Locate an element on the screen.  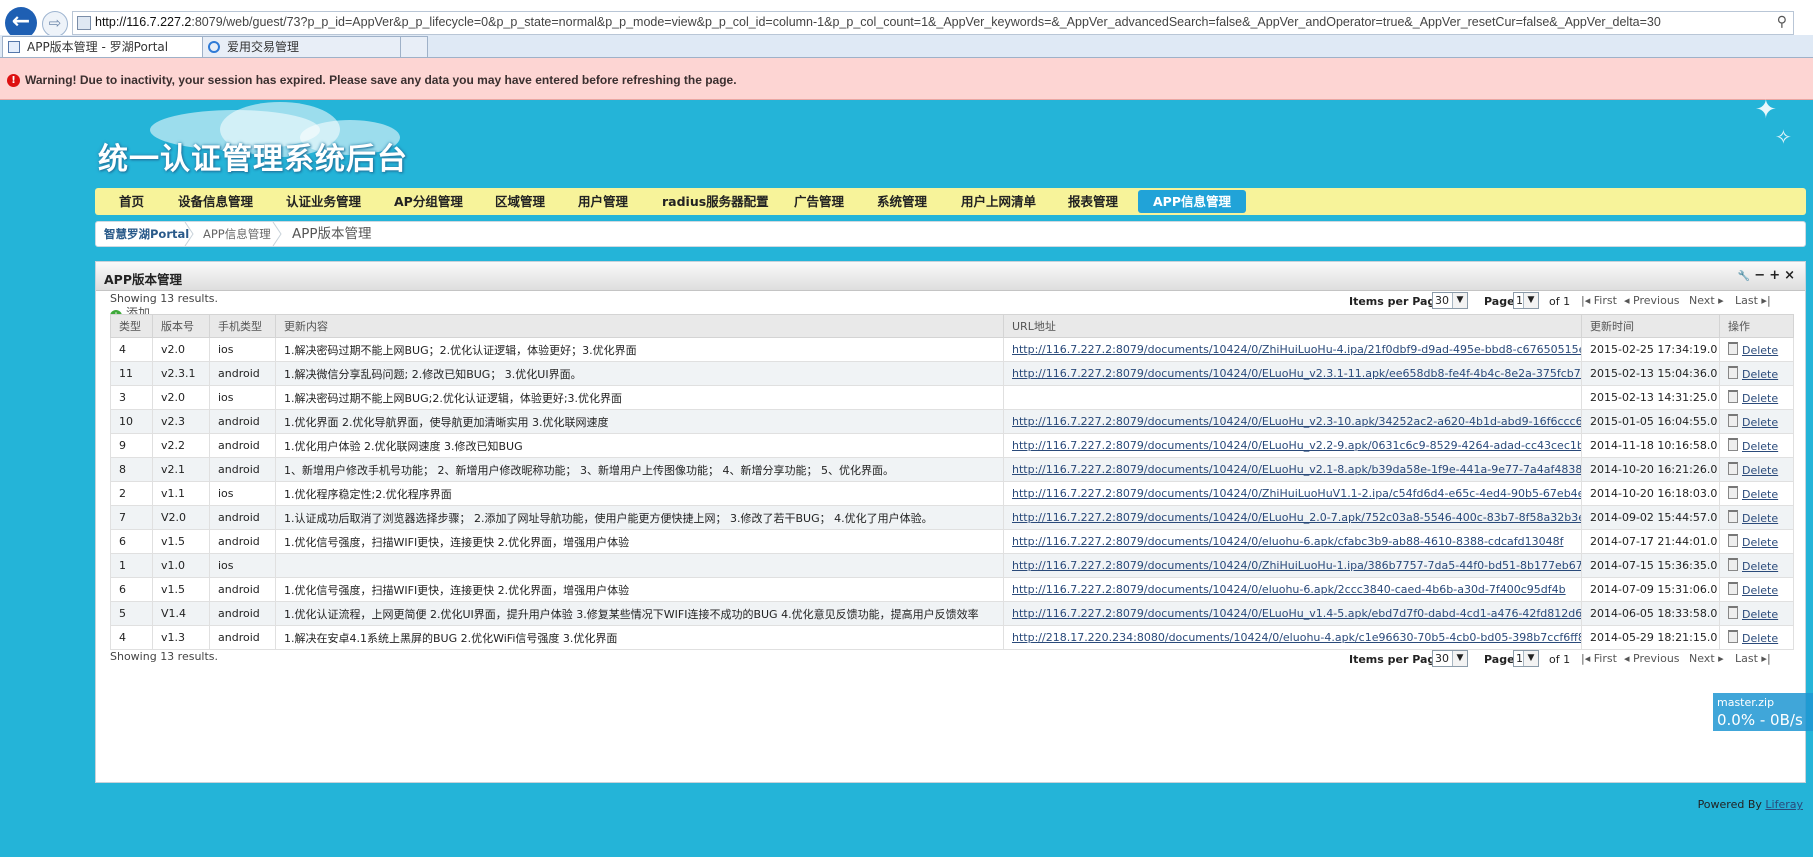
portlet-title: APP版本管理 is located at coordinates (143, 279).